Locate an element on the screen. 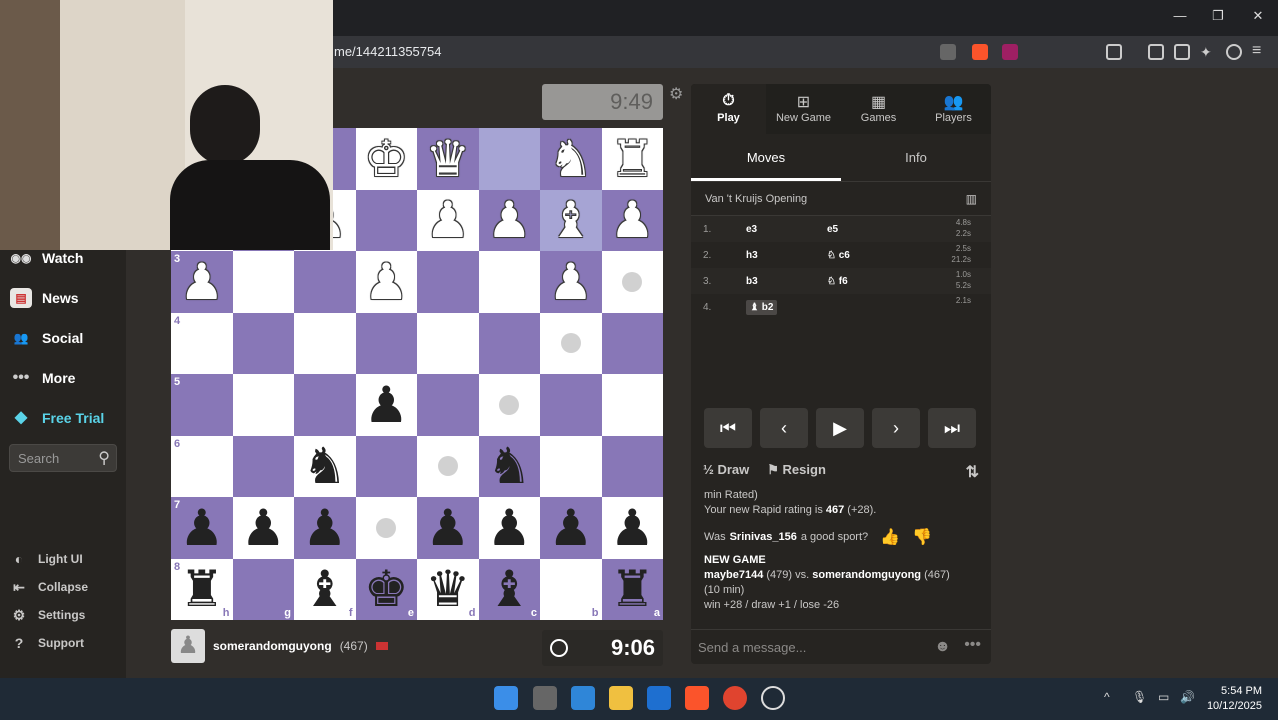 This screenshot has height=720, width=1278. black-bishop-piece: ♝ is located at coordinates (509, 589).